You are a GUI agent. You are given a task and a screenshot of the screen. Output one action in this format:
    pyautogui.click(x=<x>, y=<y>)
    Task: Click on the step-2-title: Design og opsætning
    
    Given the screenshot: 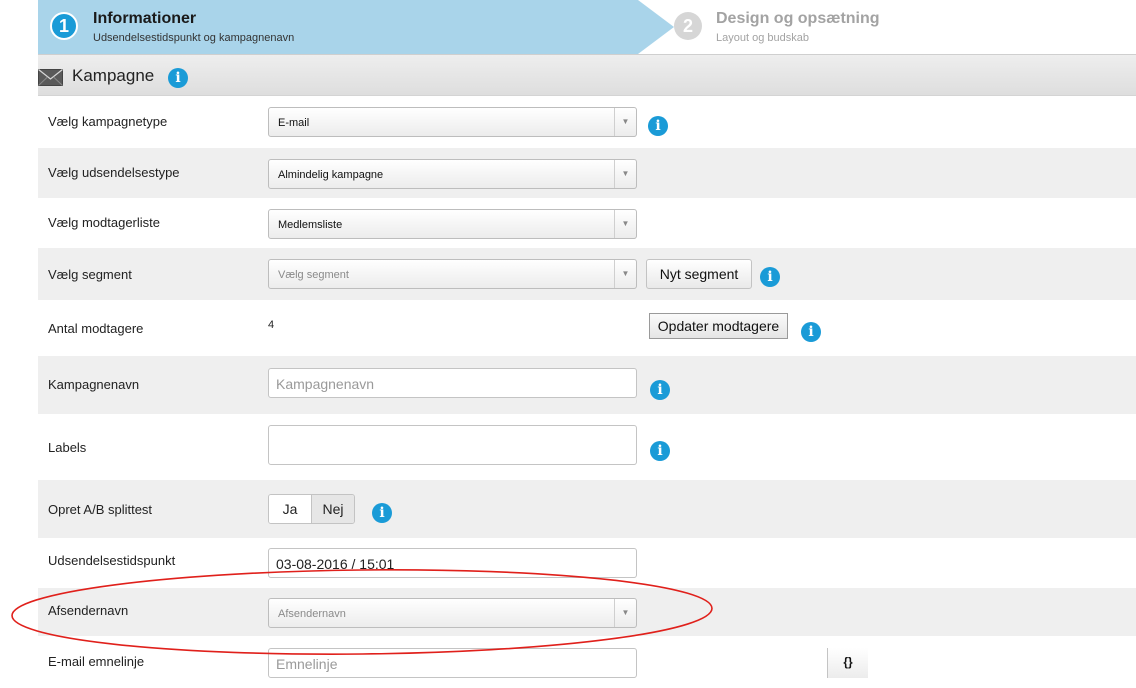 What is the action you would take?
    pyautogui.click(x=798, y=19)
    